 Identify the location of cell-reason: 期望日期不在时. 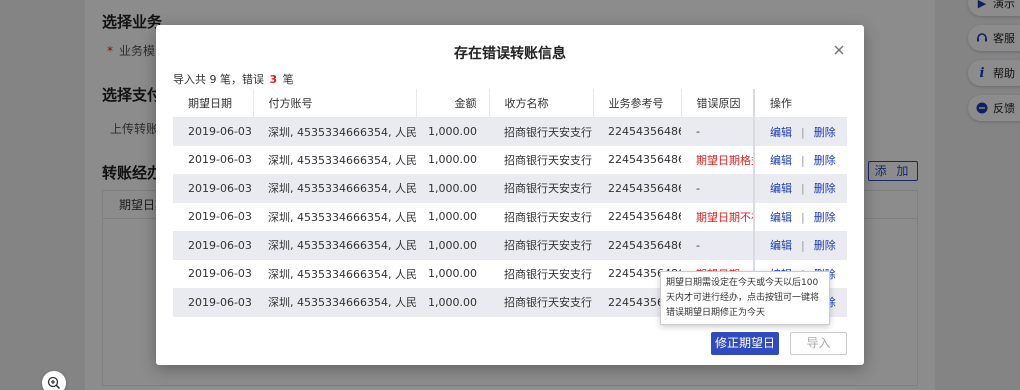
(717, 216).